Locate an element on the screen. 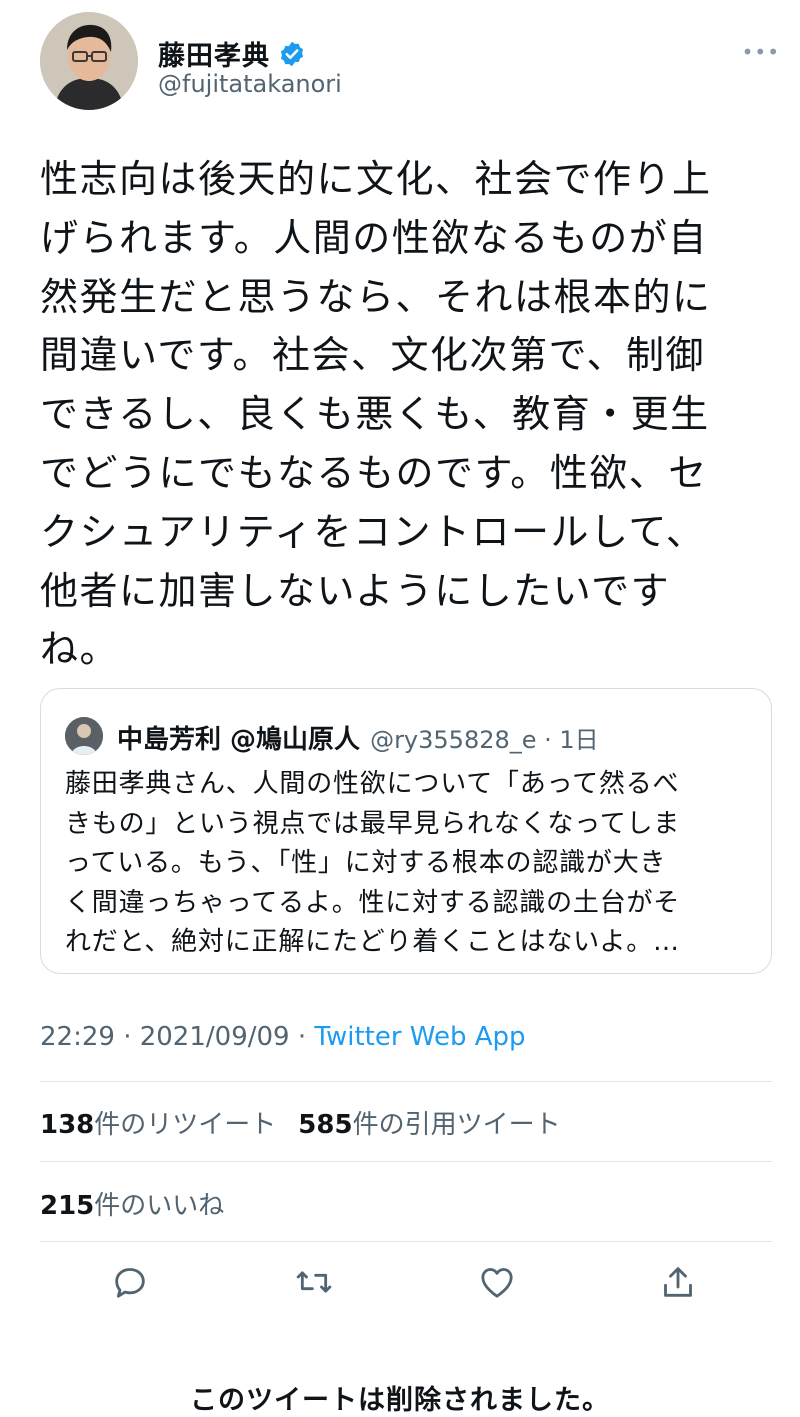 The image size is (800, 1417). quoted-header: 中島芳利 @鳩山原人 @ry355828_e · 1日 is located at coordinates (358, 737).